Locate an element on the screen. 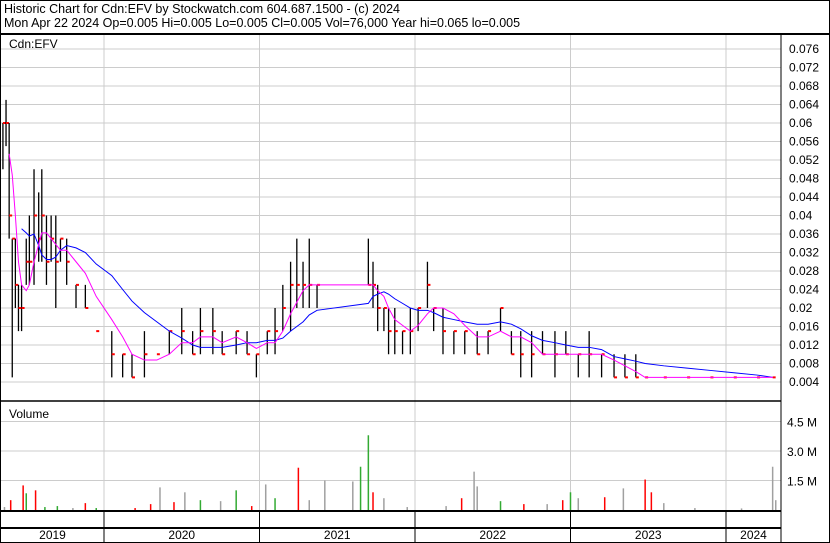  price-tick-label: 0.016 is located at coordinates (804, 327).